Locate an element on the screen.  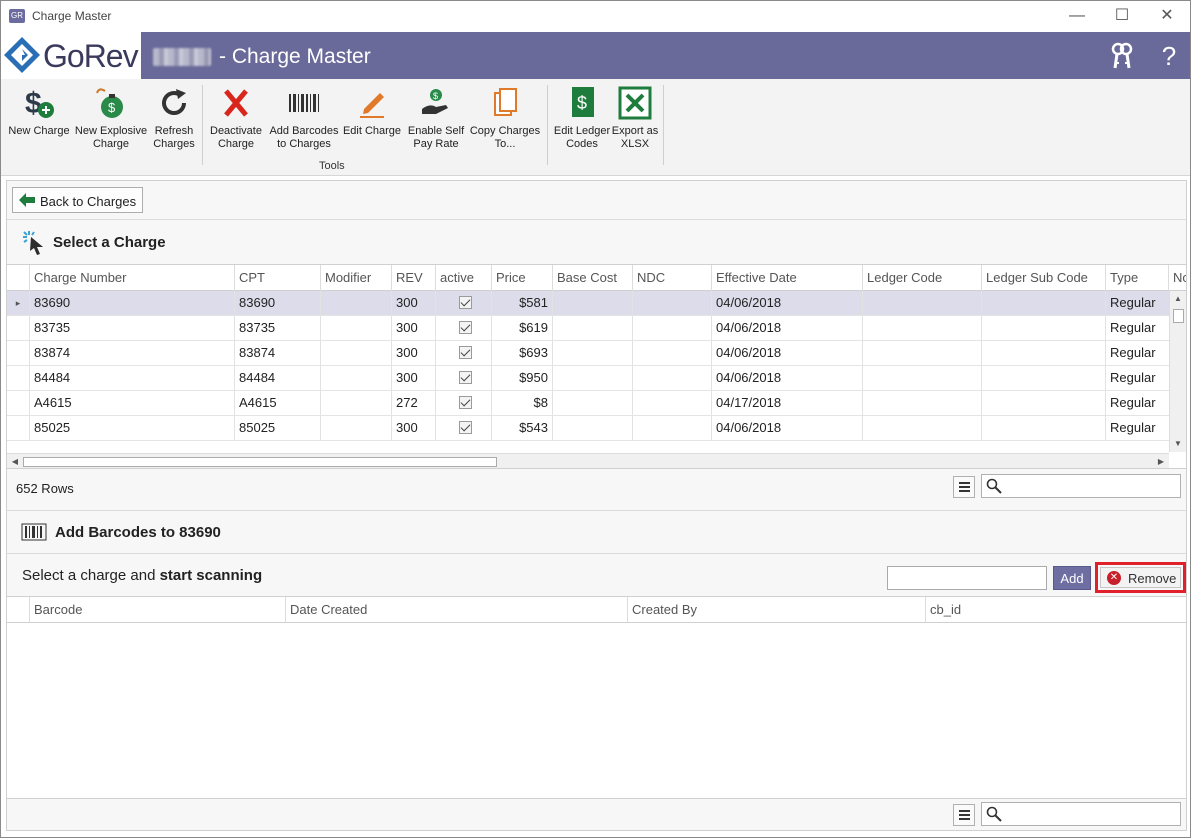
col-barcode: Barcode is located at coordinates (157, 610).